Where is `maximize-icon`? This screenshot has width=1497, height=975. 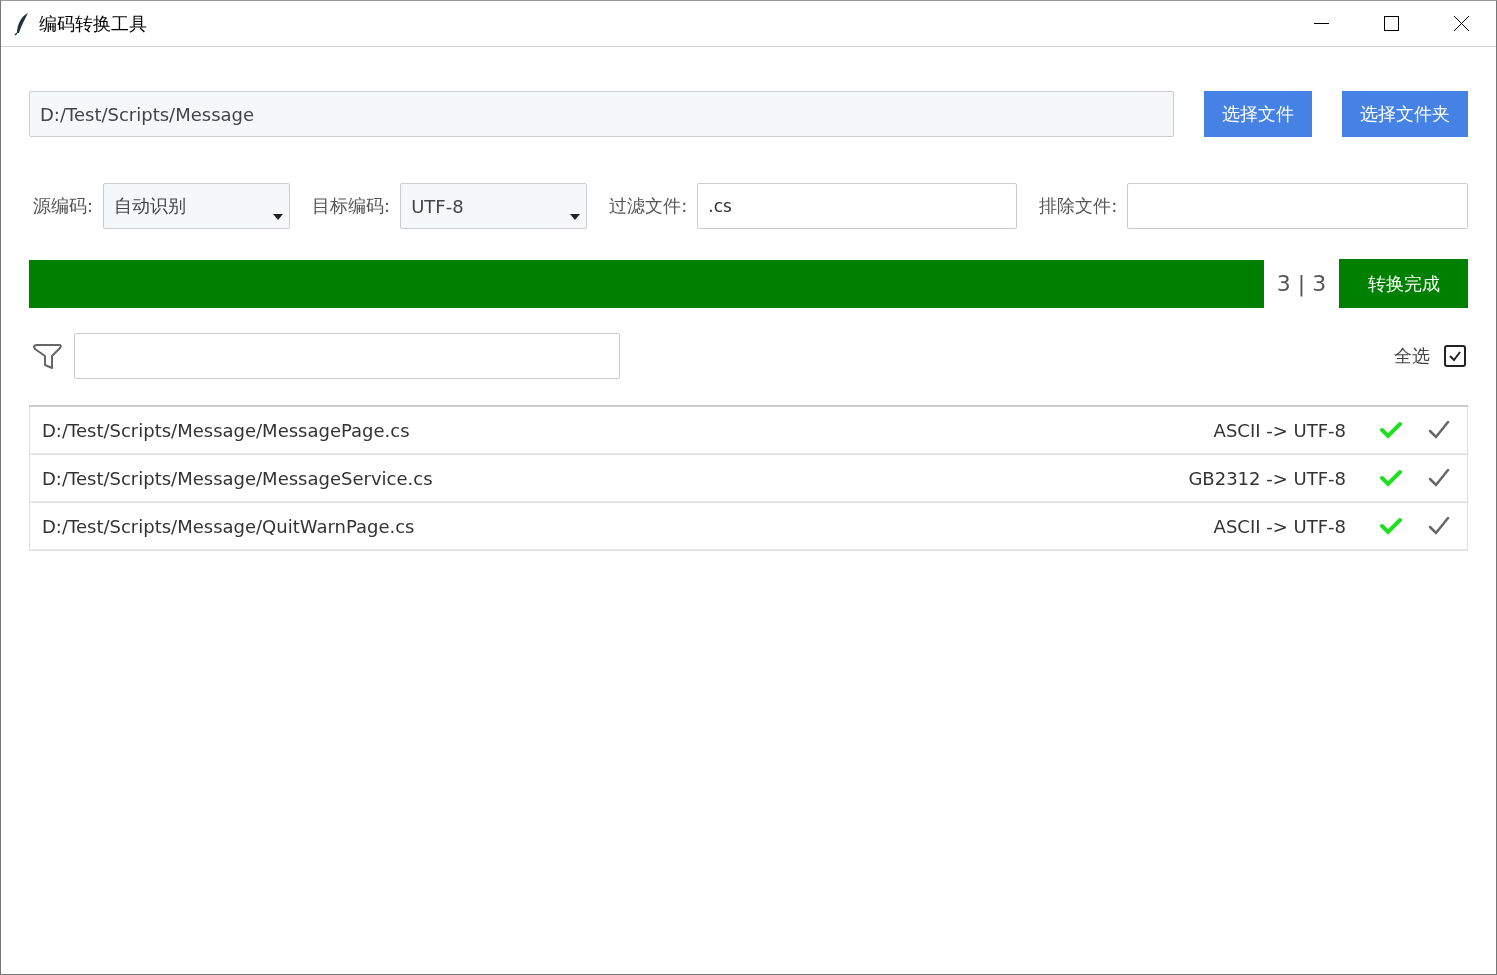
maximize-icon is located at coordinates (1391, 23).